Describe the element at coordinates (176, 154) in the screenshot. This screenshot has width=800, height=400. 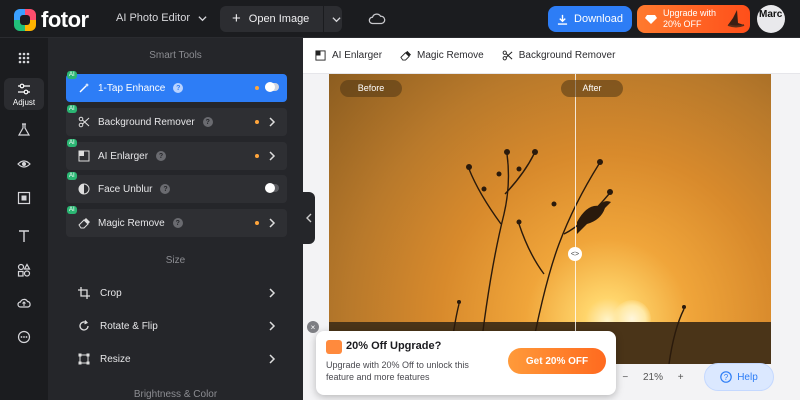
I see `tool-ai-enlarger: AI AI Enlarger ?` at that location.